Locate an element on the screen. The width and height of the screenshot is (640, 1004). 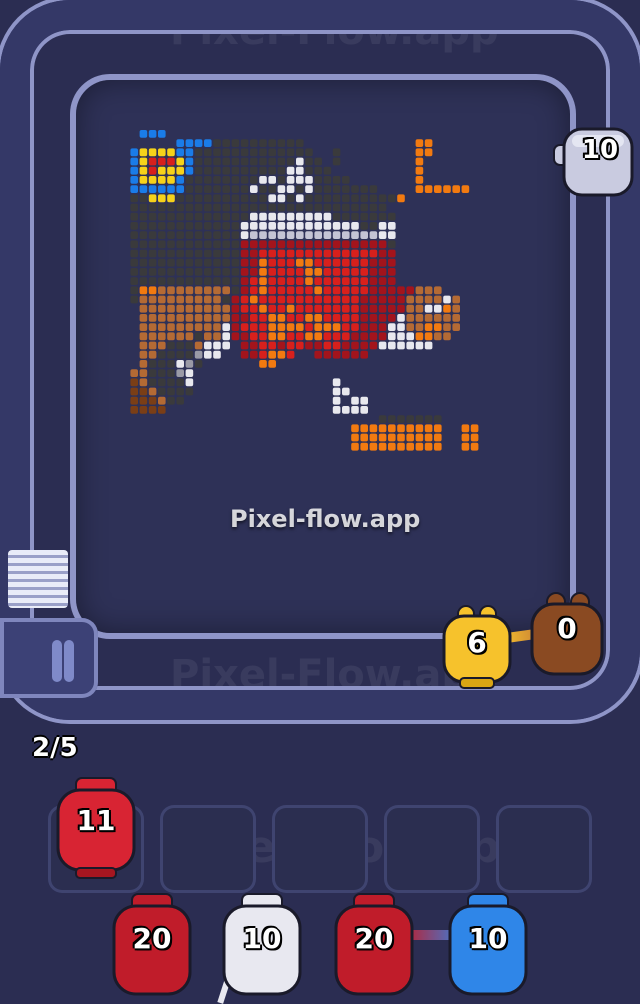
queue-pig-4: 10 is located at coordinates (488, 944).